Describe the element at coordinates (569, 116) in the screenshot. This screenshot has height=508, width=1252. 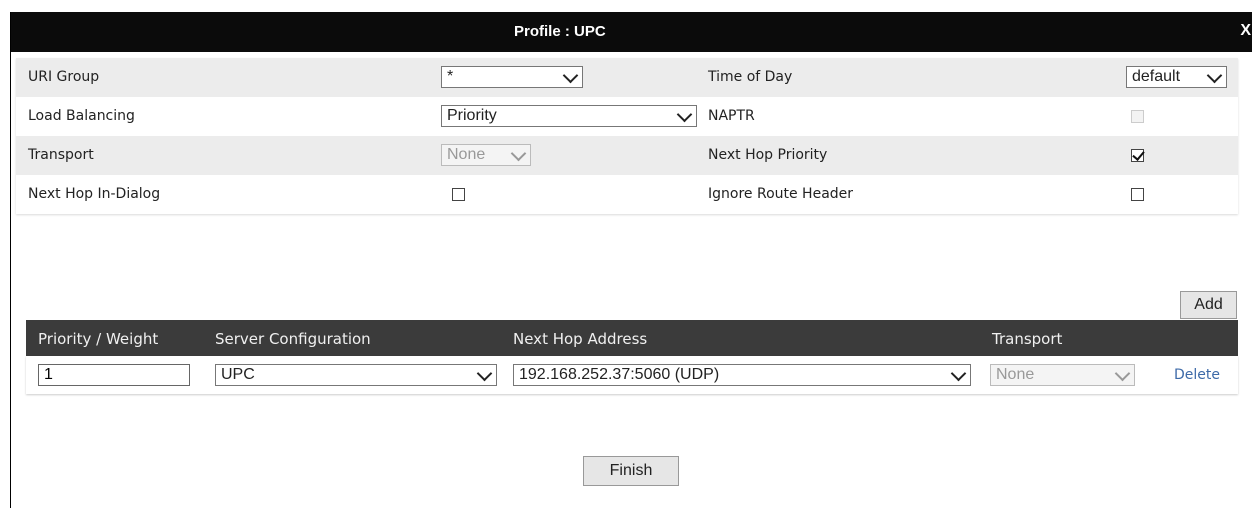
I see `load-balancing-select: Priority` at that location.